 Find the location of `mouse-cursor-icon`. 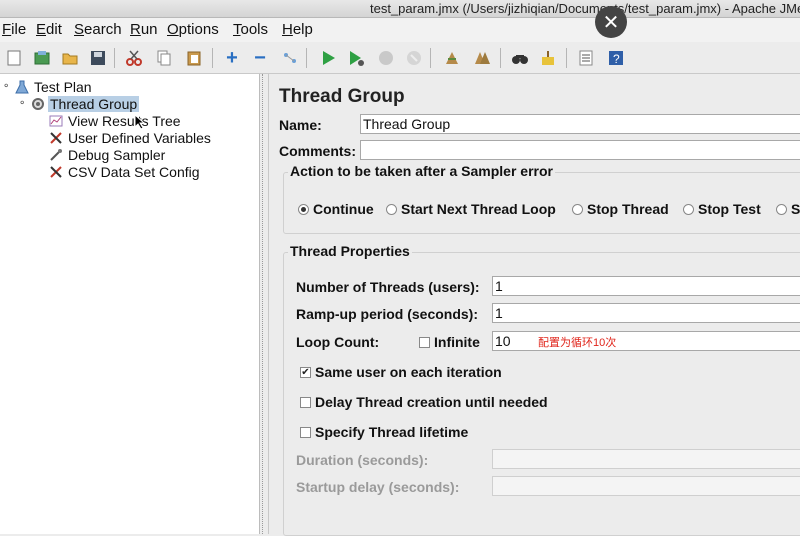

mouse-cursor-icon is located at coordinates (140, 122).